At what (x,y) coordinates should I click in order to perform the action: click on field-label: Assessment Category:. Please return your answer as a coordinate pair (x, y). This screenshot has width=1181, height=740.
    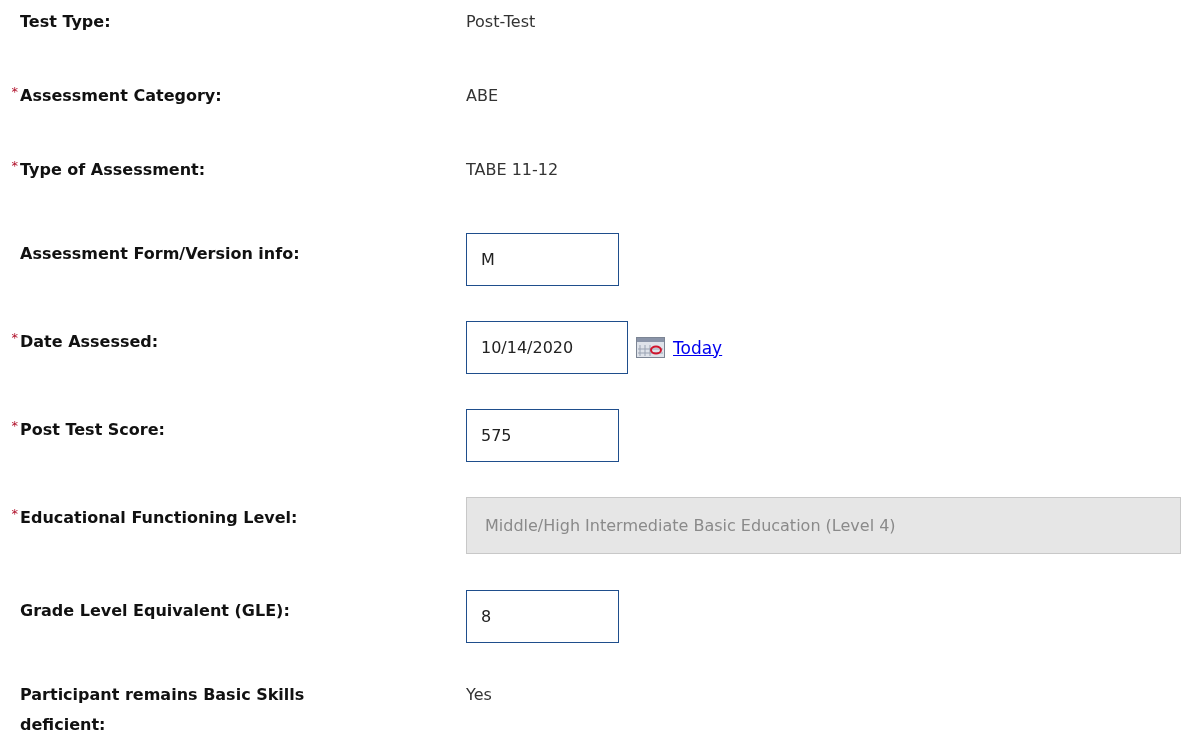
    Looking at the image, I should click on (121, 96).